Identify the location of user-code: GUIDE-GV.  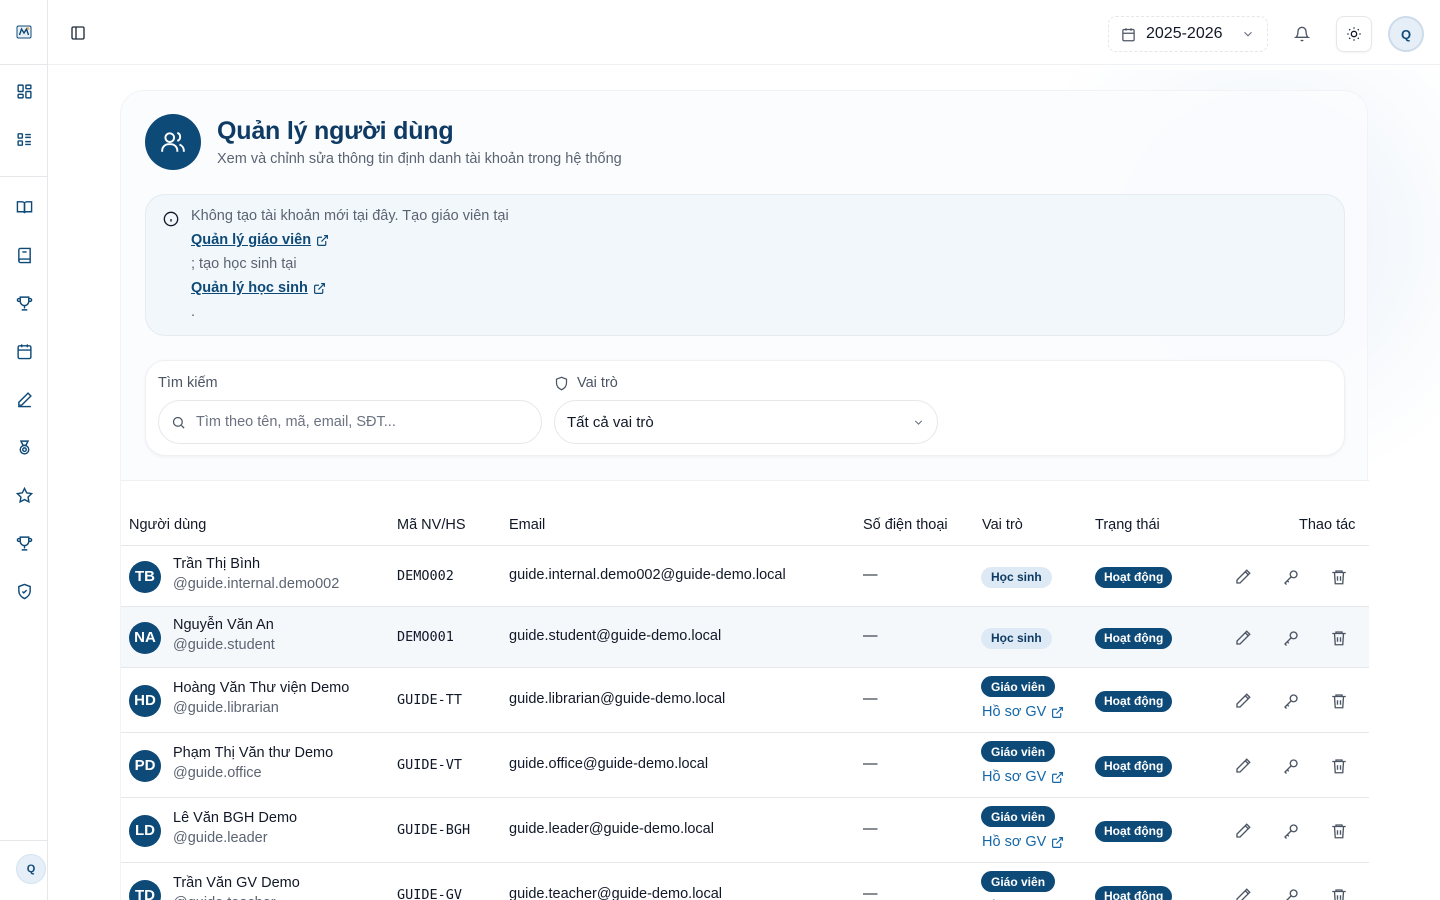
(430, 893).